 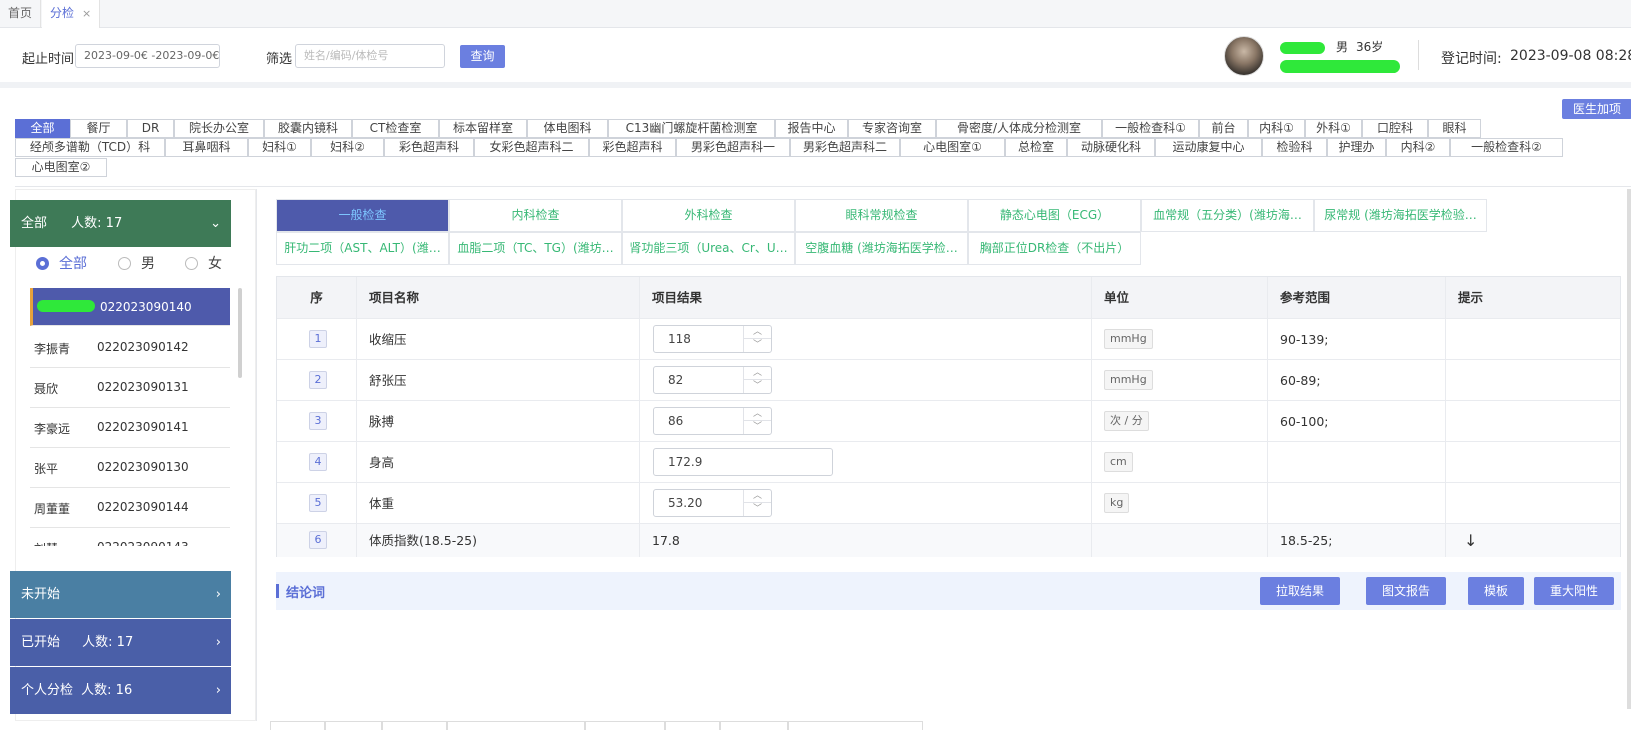 I want to click on close-icon: ×, so click(x=86, y=13).